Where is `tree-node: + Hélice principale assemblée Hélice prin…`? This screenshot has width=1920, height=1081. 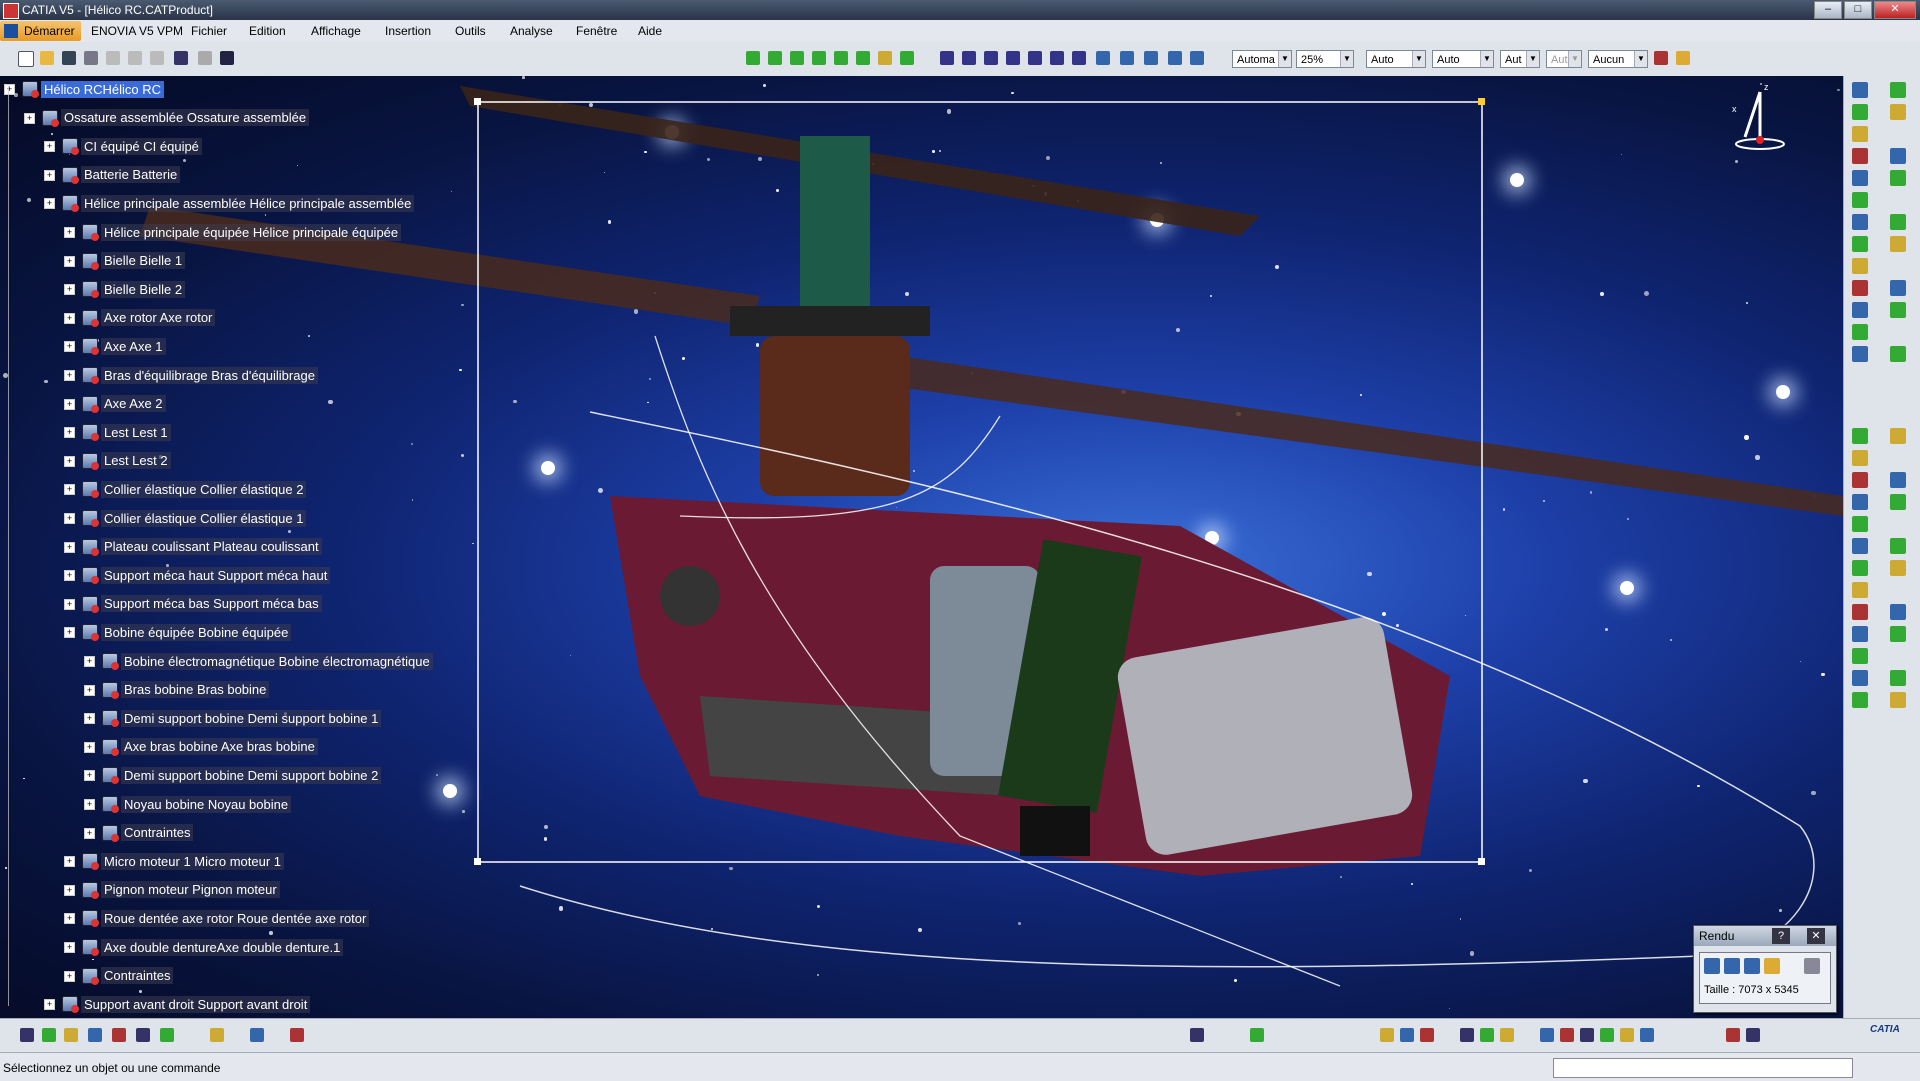 tree-node: + Hélice principale assemblée Hélice prin… is located at coordinates (229, 203).